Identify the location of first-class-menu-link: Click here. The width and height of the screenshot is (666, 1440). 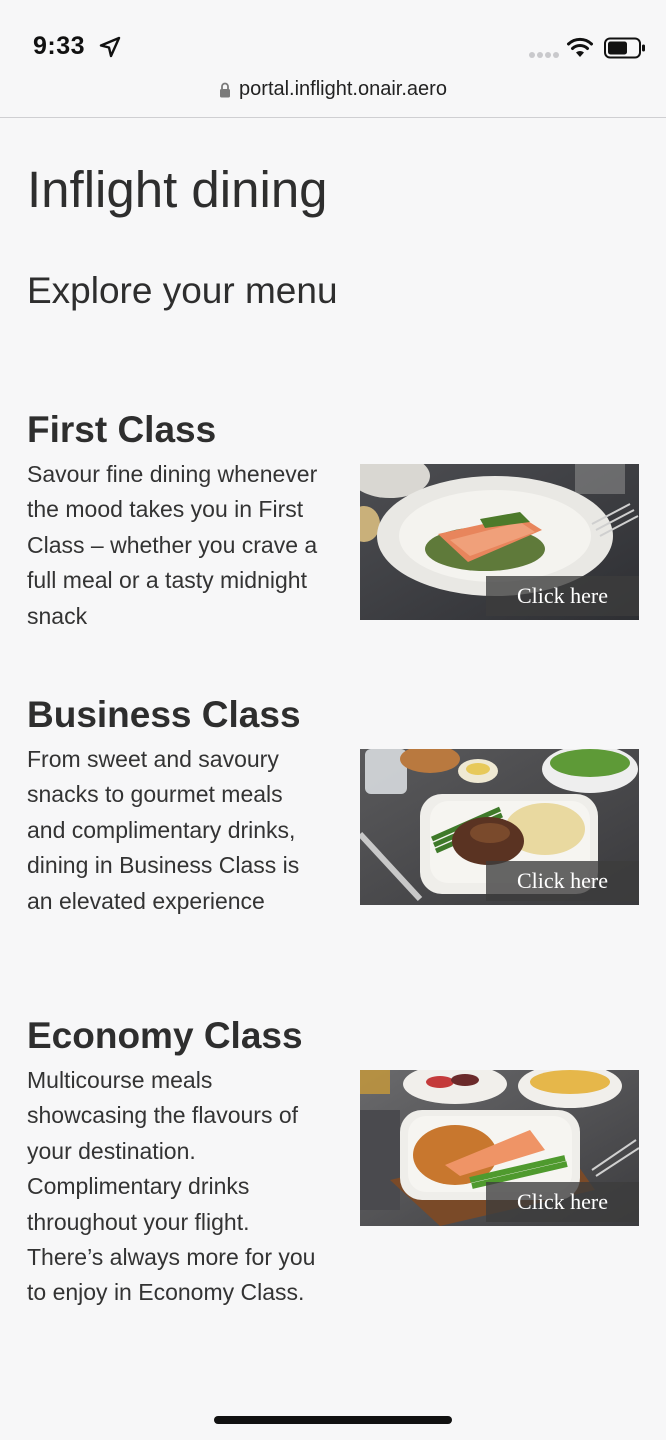
(499, 542).